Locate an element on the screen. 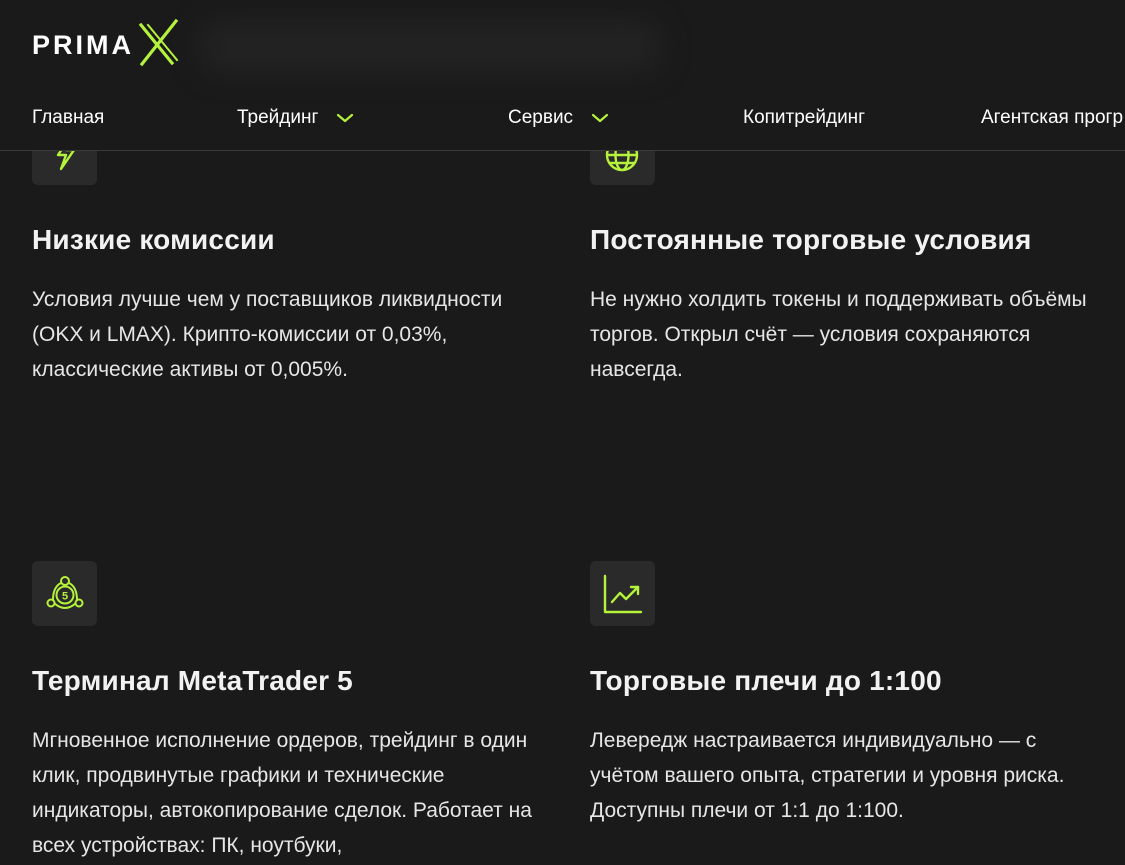  nav-item-home: Главная is located at coordinates (68, 118).